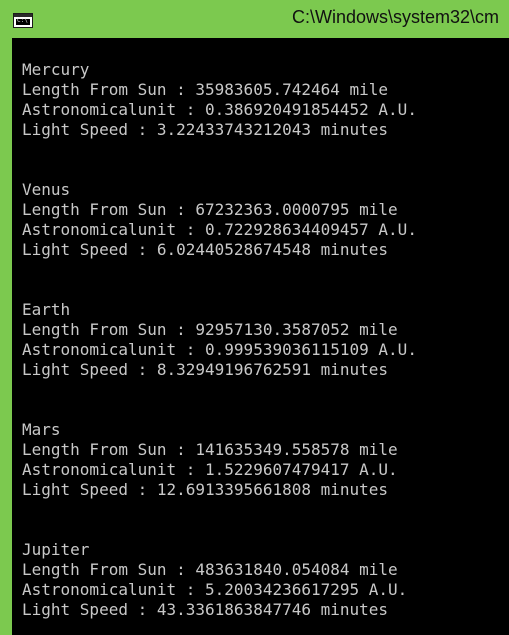 This screenshot has height=635, width=509. Describe the element at coordinates (46, 309) in the screenshot. I see `console-line: Earth` at that location.